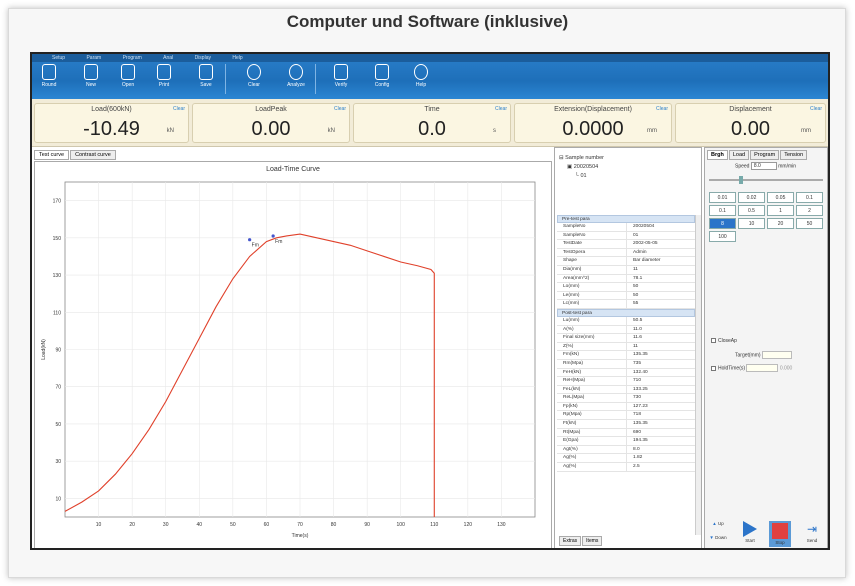 The image size is (855, 586). I want to click on target-input, so click(776, 355).